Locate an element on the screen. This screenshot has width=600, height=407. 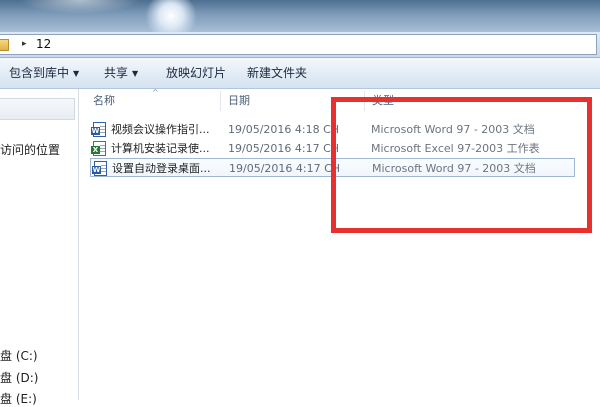
nav-item-drive-c: 盘 (C:) is located at coordinates (19, 356).